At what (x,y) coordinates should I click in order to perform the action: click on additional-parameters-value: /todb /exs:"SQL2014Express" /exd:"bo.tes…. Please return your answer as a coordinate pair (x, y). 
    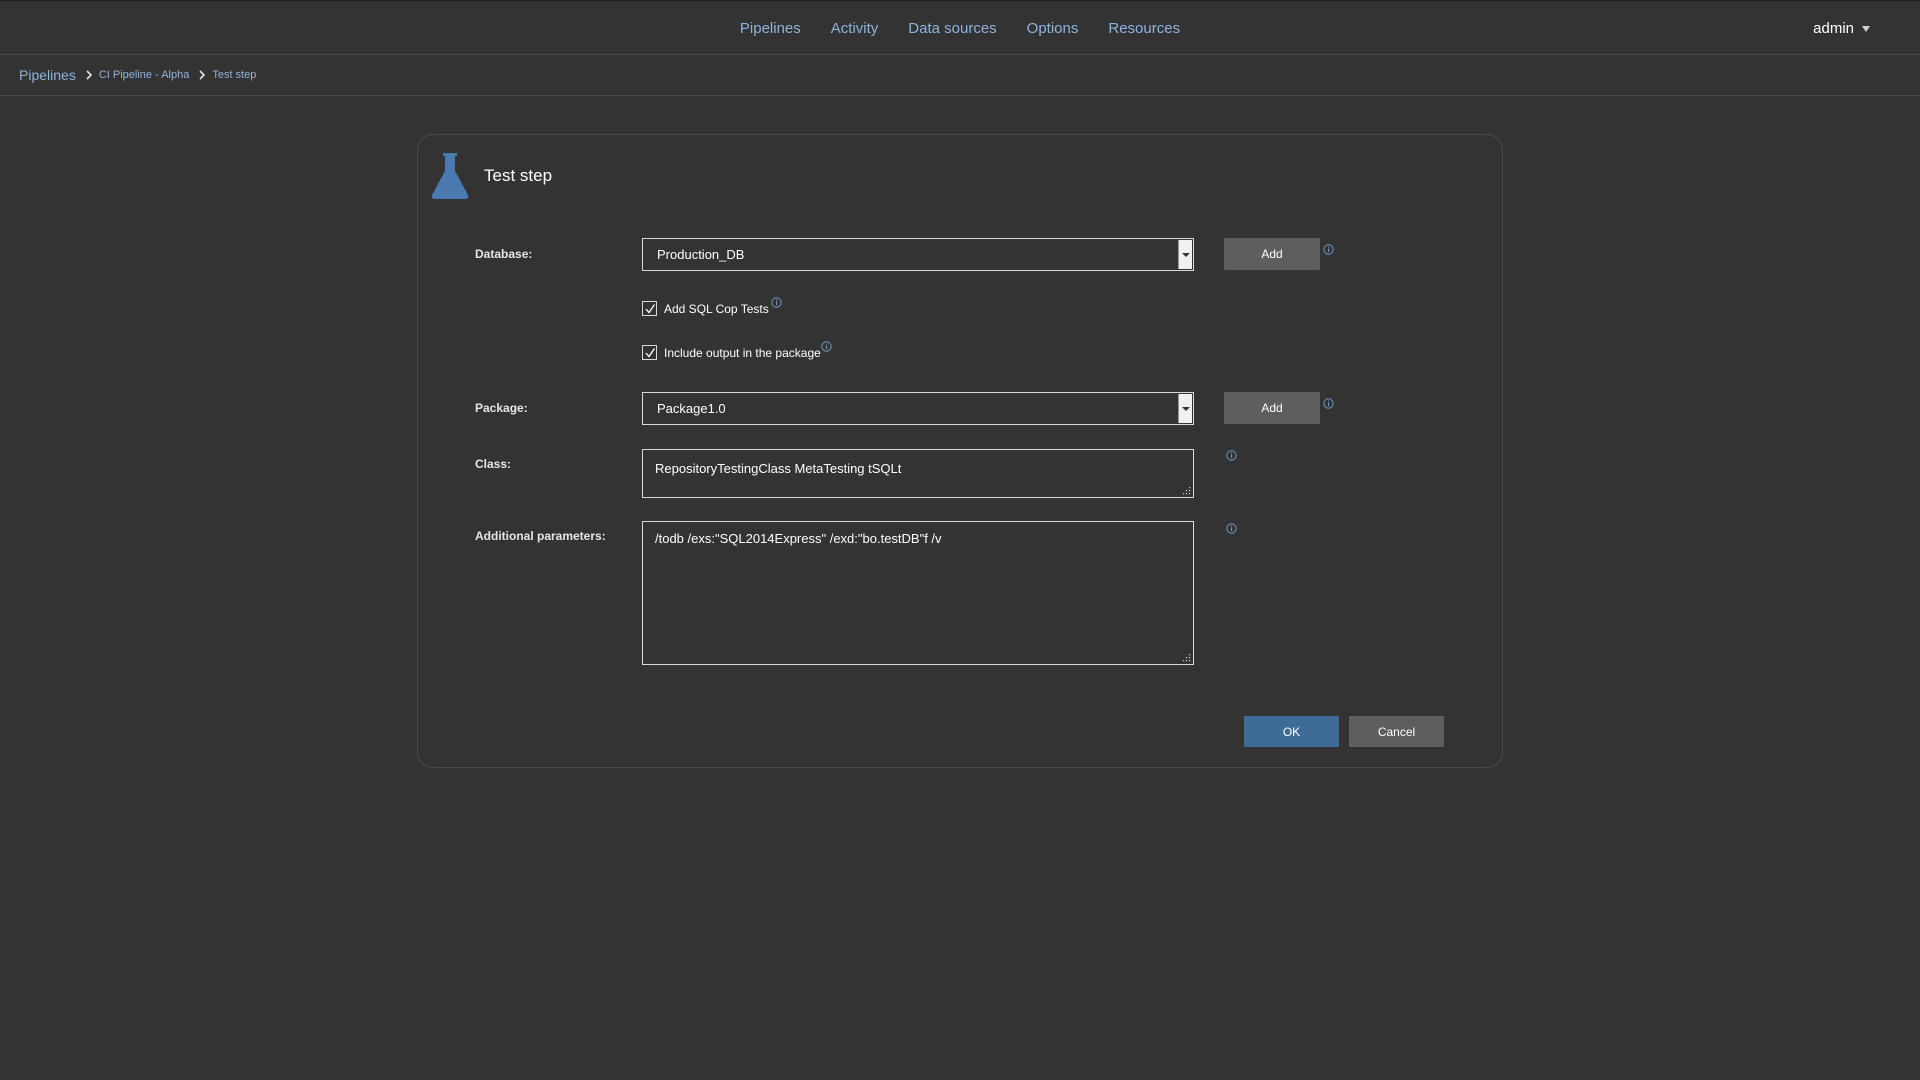
    Looking at the image, I should click on (798, 538).